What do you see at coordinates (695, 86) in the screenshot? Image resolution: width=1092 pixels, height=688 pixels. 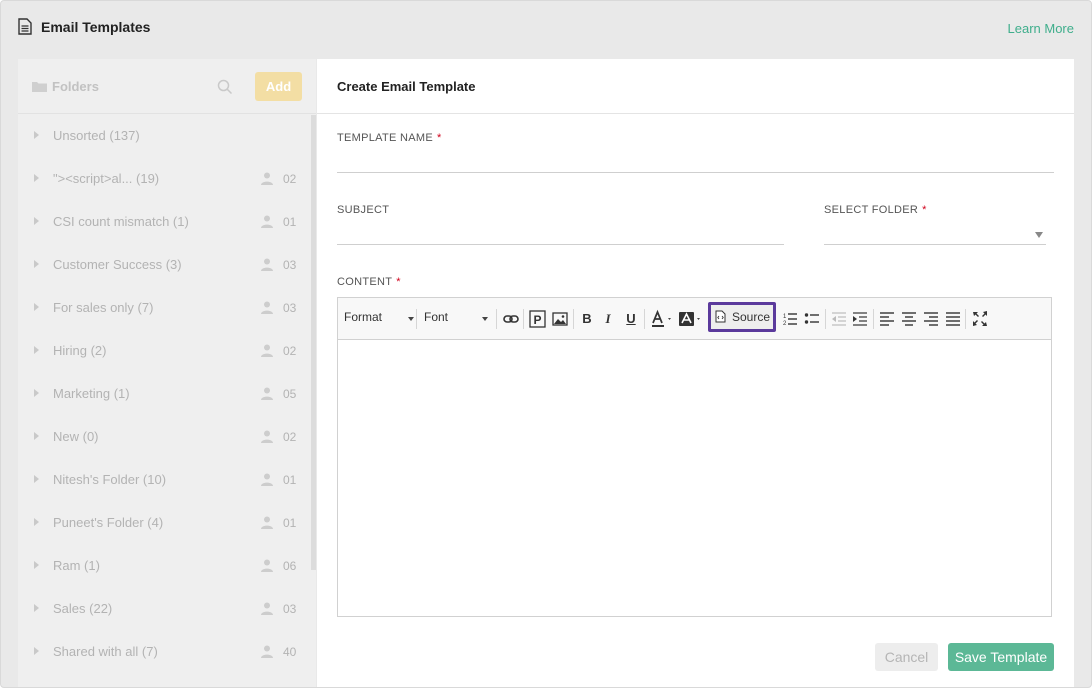 I see `panel-header: Create Email Template` at bounding box center [695, 86].